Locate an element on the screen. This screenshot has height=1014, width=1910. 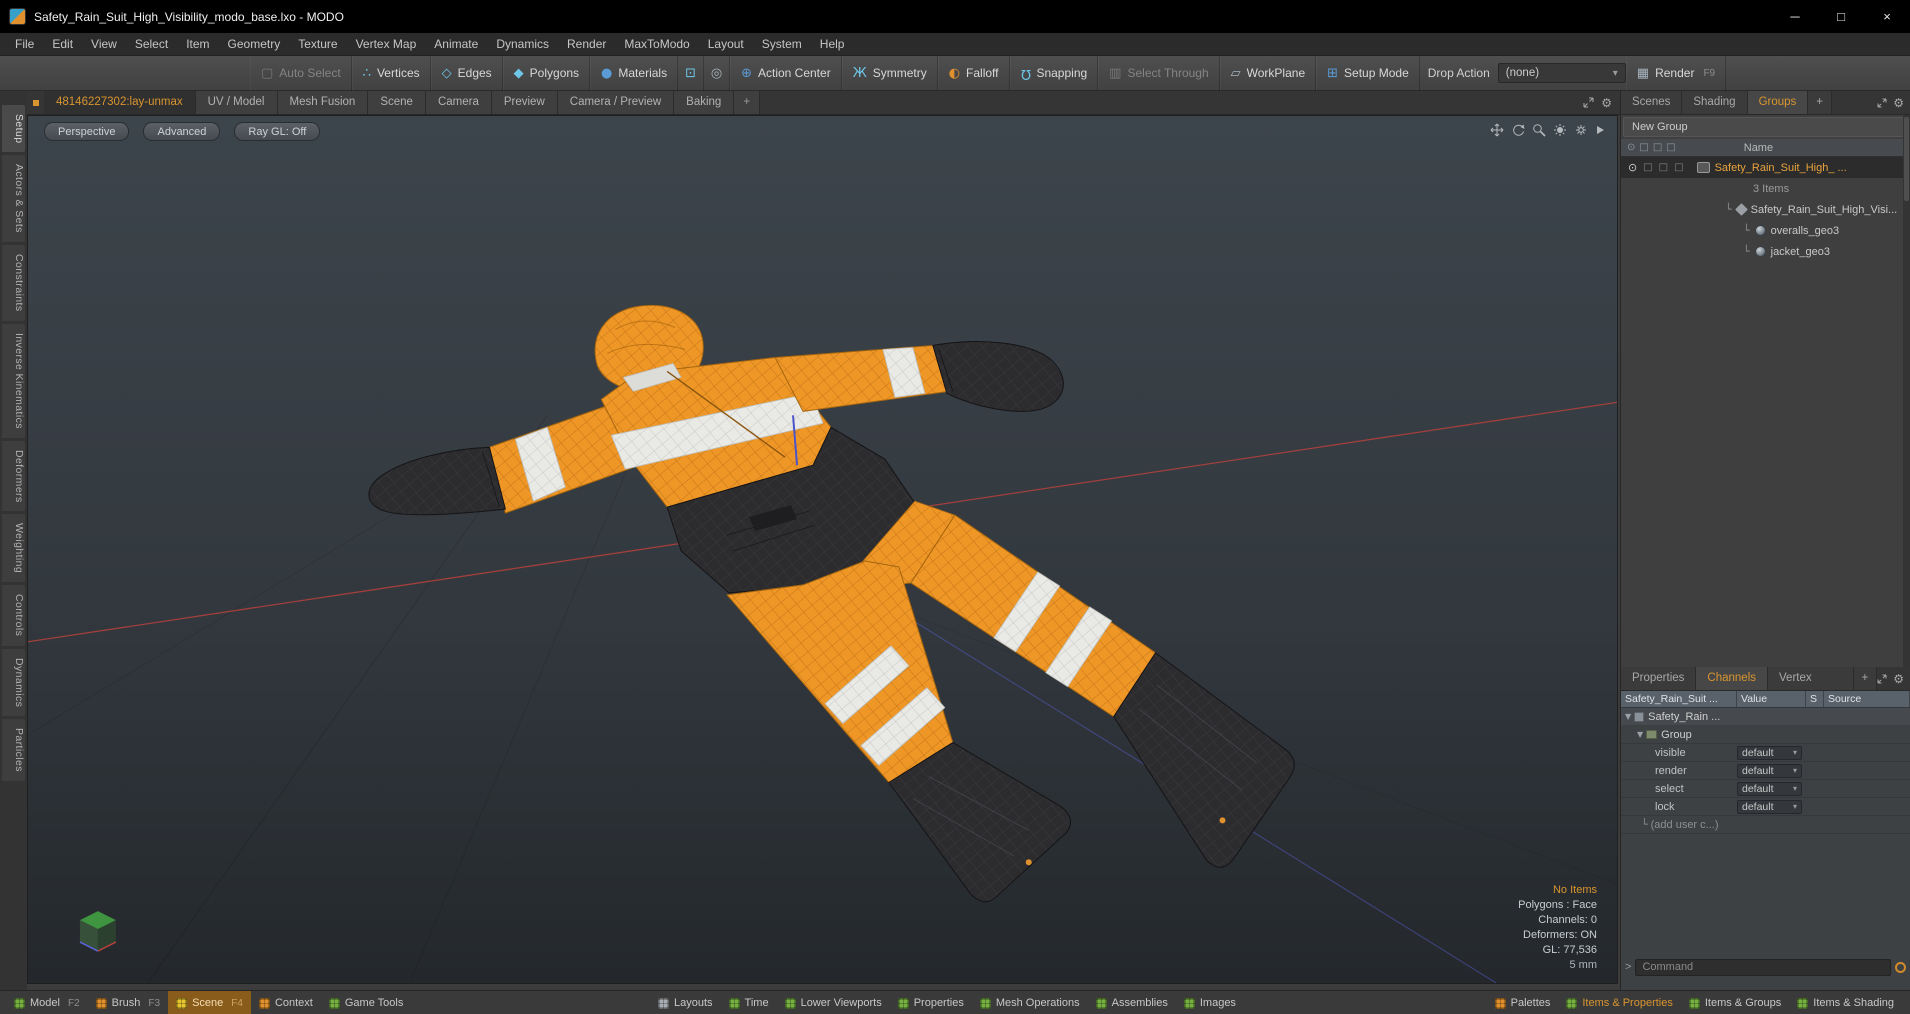
groups-scrollbar is located at coordinates (1906, 391).